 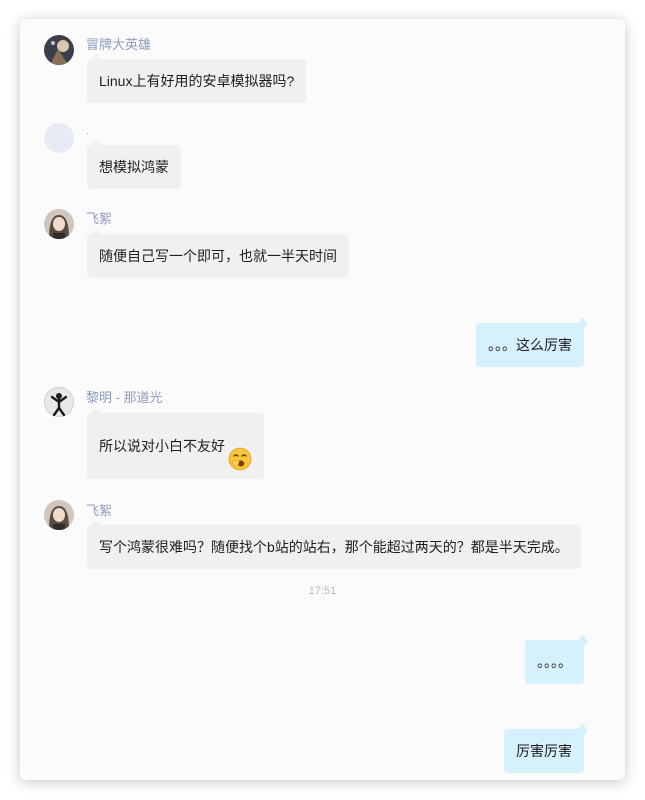 I want to click on outgoing-message-bubble: 厉害厉害, so click(x=544, y=751).